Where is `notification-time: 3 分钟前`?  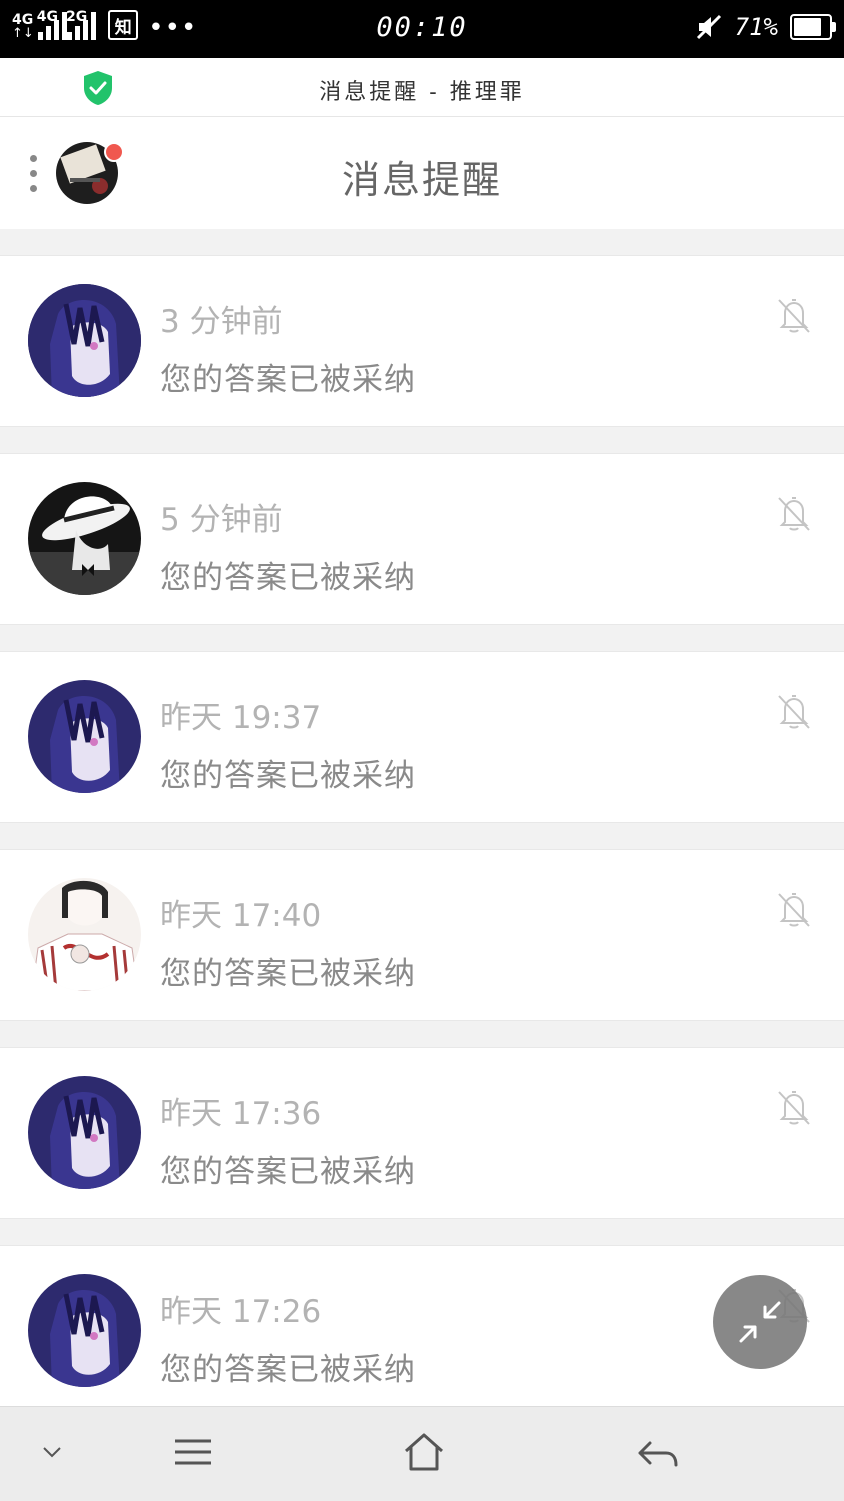 notification-time: 3 分钟前 is located at coordinates (221, 322).